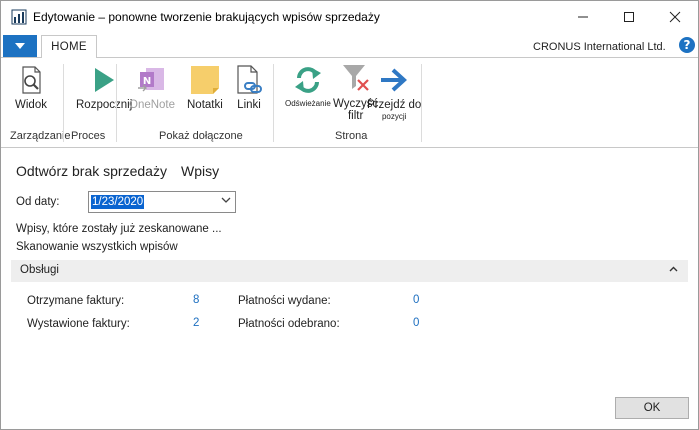 The width and height of the screenshot is (699, 430). What do you see at coordinates (394, 105) in the screenshot?
I see `go-to-line-label-1: Przejdź do` at bounding box center [394, 105].